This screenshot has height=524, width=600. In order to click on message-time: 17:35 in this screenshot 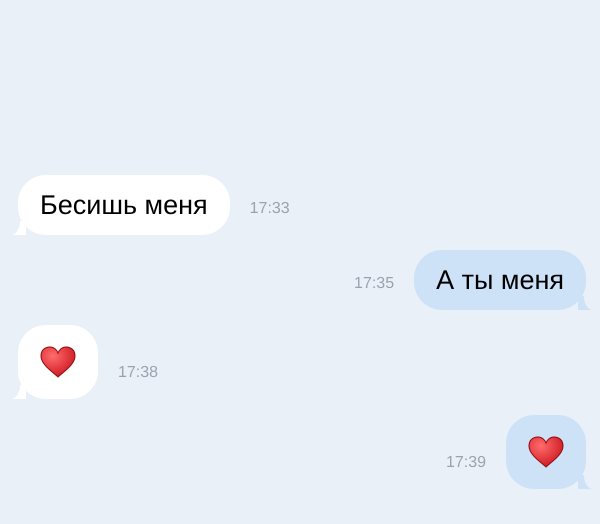, I will do `click(374, 284)`.